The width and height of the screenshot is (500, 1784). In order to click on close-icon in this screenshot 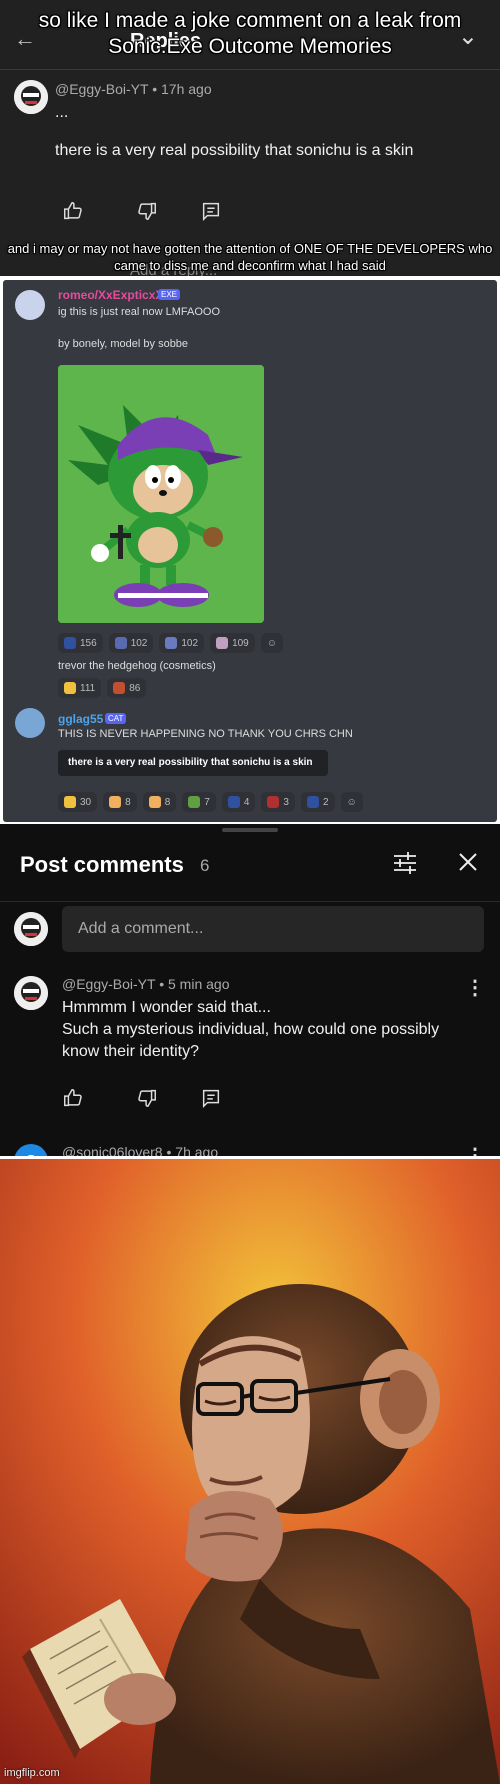, I will do `click(468, 864)`.